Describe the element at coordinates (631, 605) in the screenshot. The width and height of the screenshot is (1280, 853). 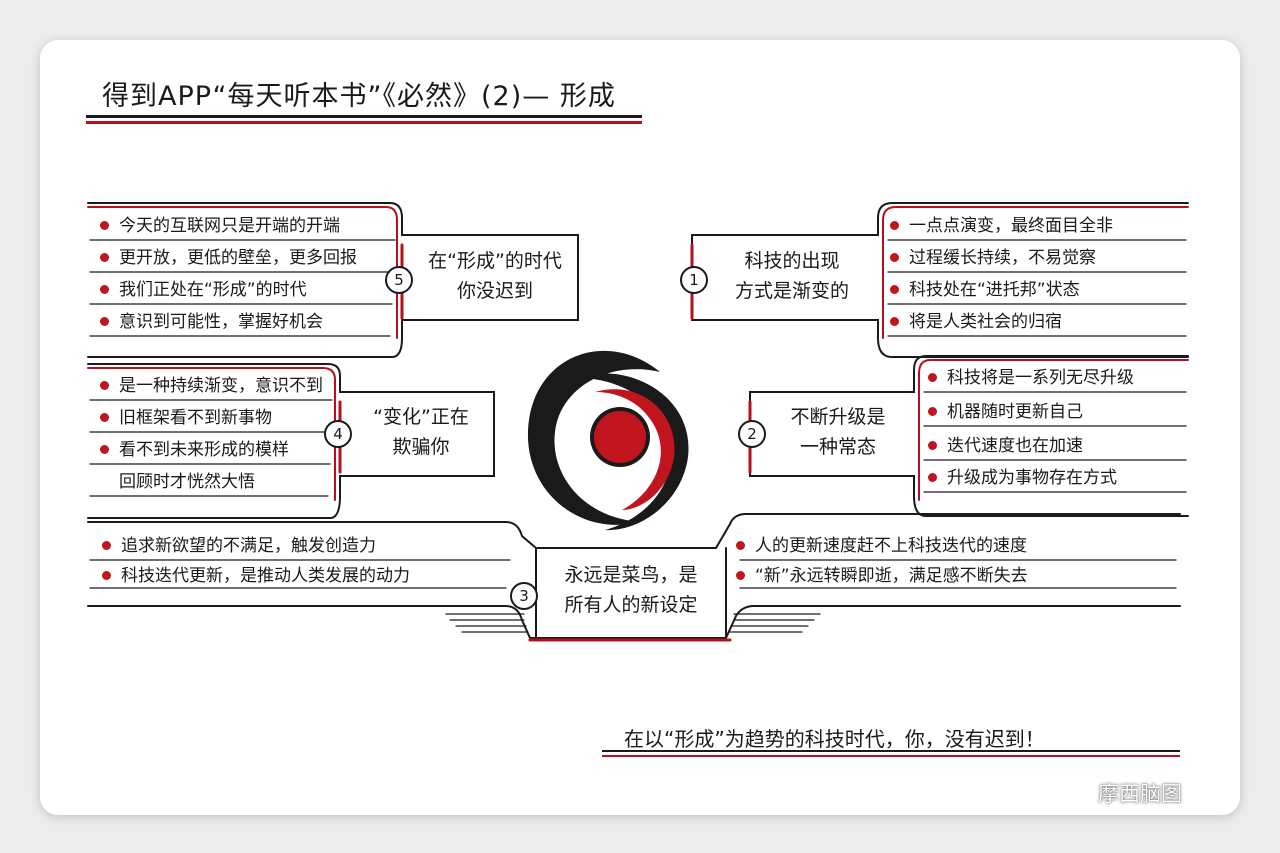
I see `branch-3-heading-line-2: 所有人的新设定` at that location.